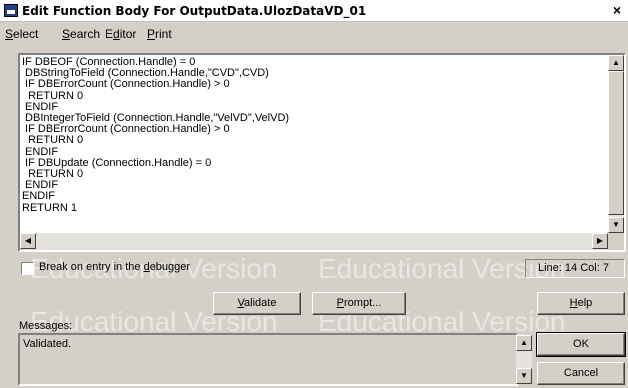 The height and width of the screenshot is (388, 628). What do you see at coordinates (159, 34) in the screenshot?
I see `menu-print: Print` at bounding box center [159, 34].